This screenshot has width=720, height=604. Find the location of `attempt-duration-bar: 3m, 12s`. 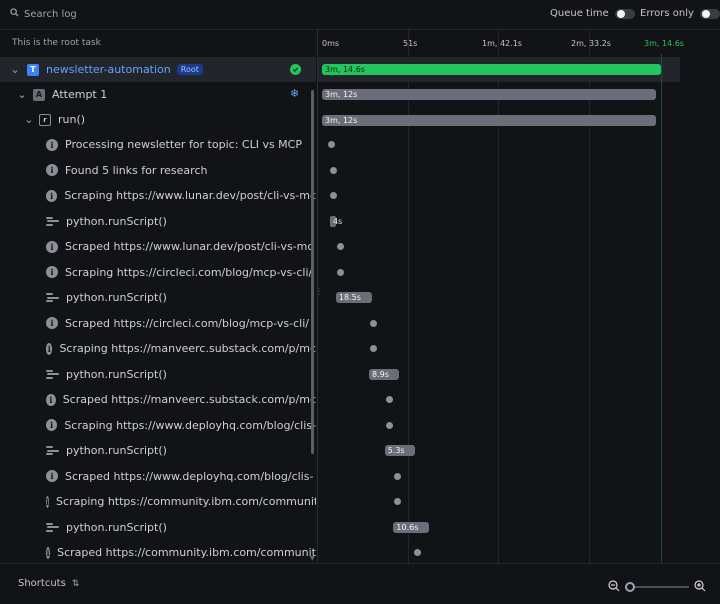

attempt-duration-bar: 3m, 12s is located at coordinates (489, 94).